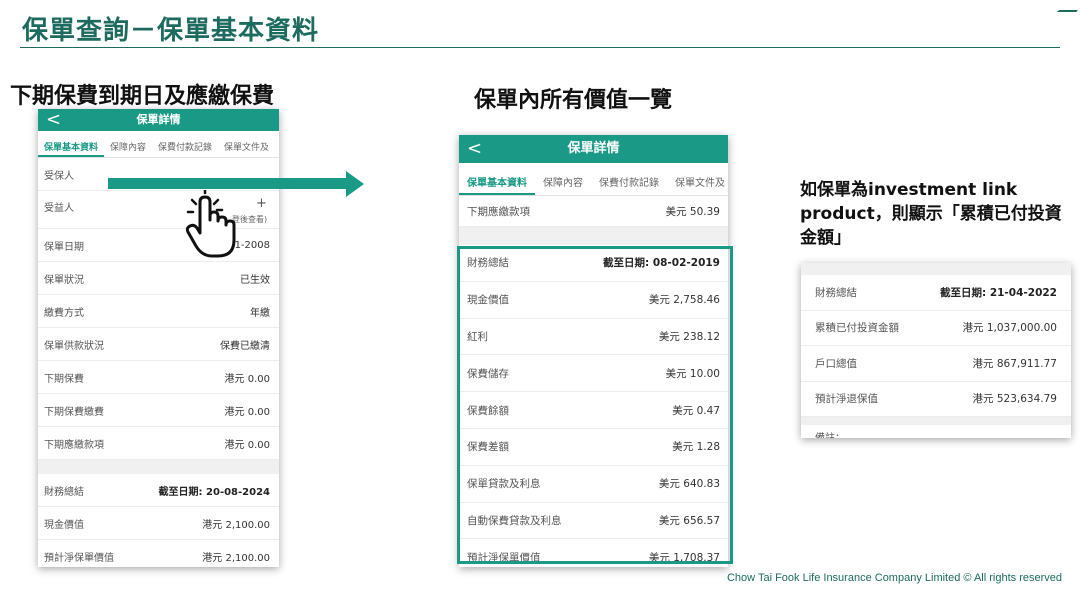  I want to click on row-label: 受益人, so click(59, 208).